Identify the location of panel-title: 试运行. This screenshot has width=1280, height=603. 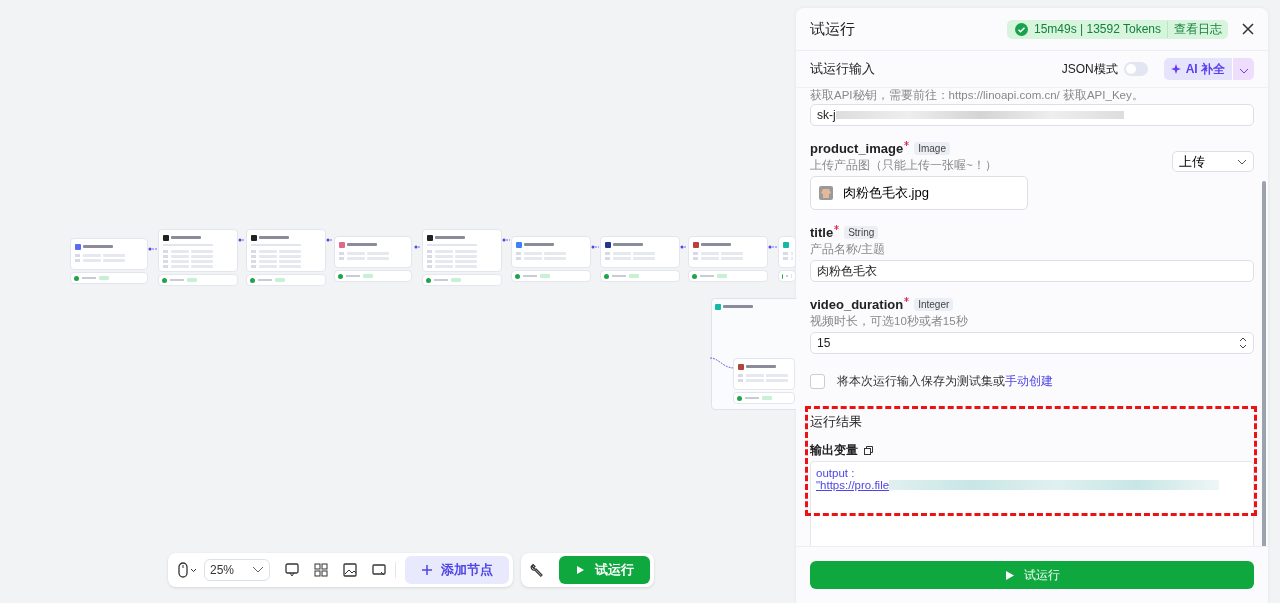
(833, 29).